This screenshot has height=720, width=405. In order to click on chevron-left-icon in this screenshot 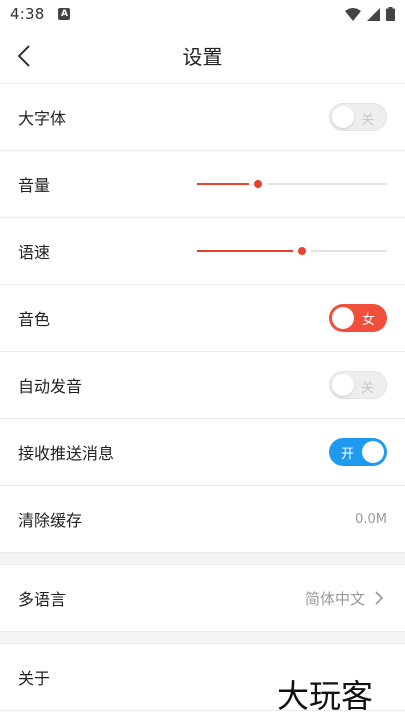, I will do `click(23, 56)`.